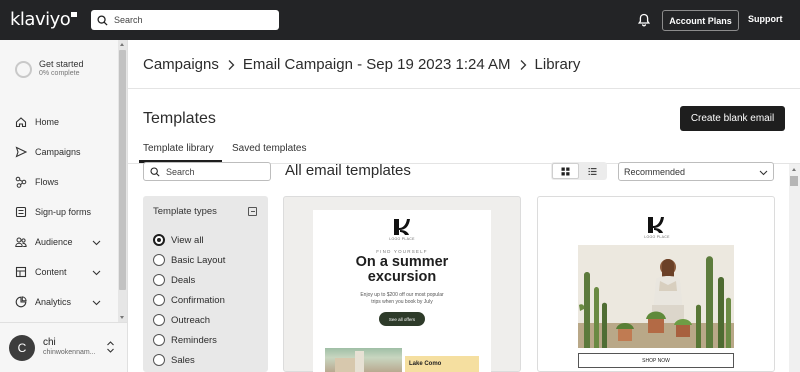 This screenshot has width=800, height=372. What do you see at coordinates (216, 171) in the screenshot?
I see `template-search-input` at bounding box center [216, 171].